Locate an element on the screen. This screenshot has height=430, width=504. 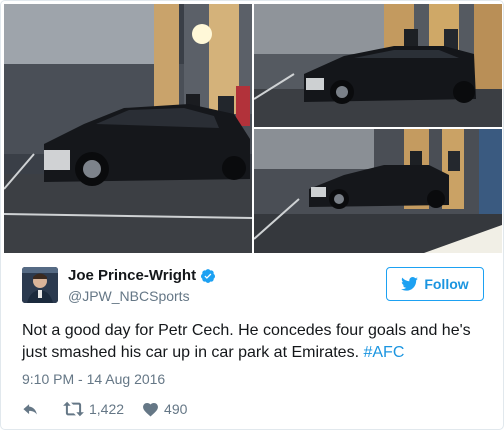
retweet-icon is located at coordinates (73, 409).